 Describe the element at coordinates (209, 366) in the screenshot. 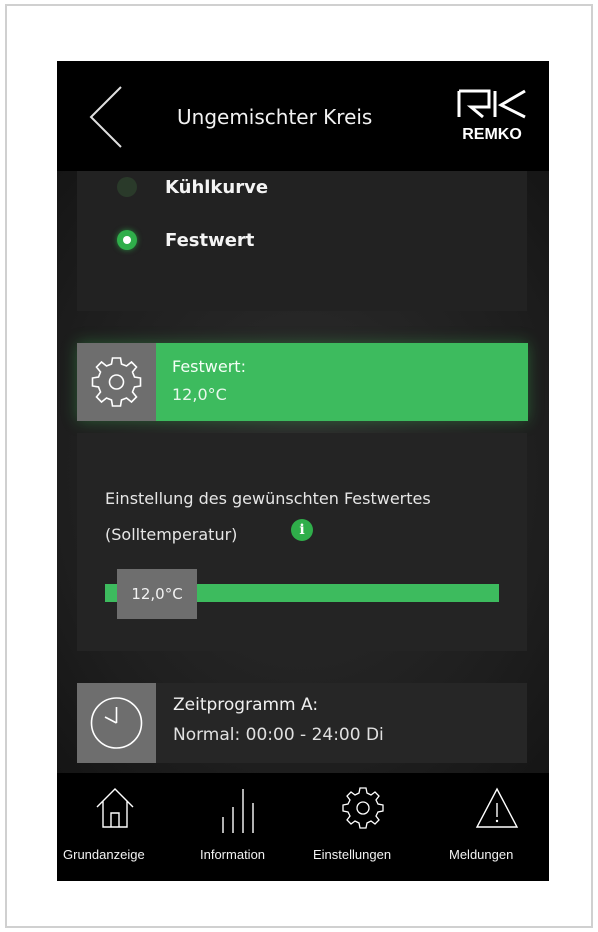

I see `festwert-title: Festwert:` at that location.